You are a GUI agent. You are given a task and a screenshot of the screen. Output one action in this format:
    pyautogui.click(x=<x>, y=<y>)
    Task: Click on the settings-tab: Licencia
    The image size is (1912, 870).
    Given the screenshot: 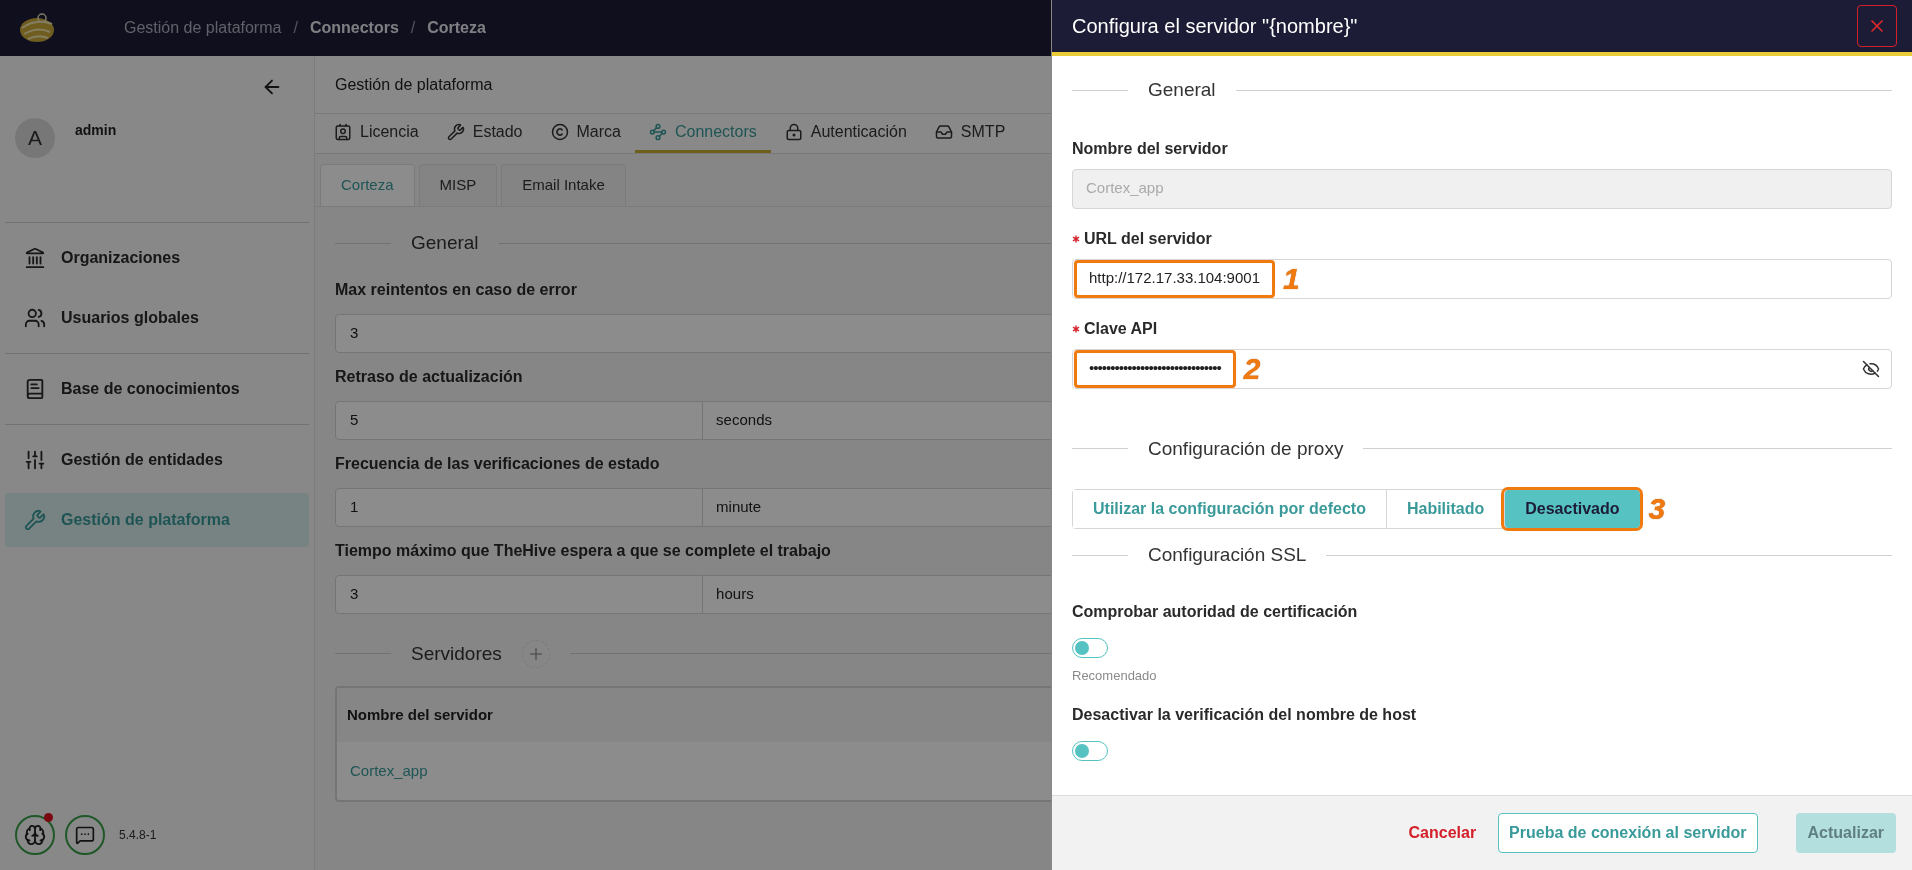 What is the action you would take?
    pyautogui.click(x=376, y=133)
    